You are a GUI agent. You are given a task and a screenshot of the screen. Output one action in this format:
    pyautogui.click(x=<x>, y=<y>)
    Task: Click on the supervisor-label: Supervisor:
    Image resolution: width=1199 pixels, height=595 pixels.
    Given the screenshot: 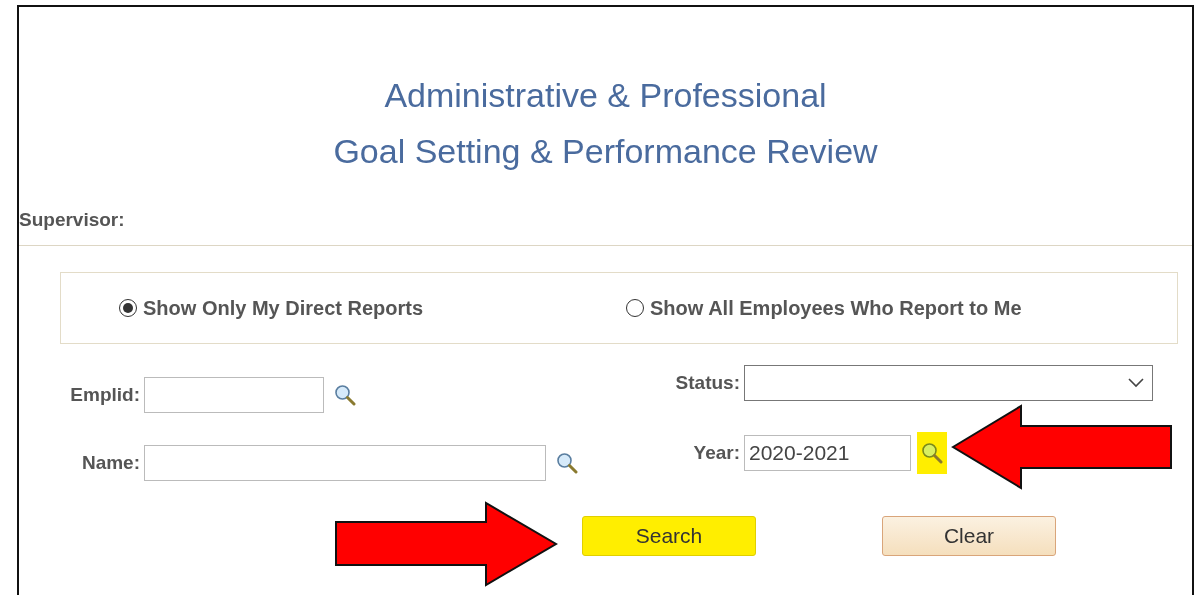 What is the action you would take?
    pyautogui.click(x=605, y=227)
    